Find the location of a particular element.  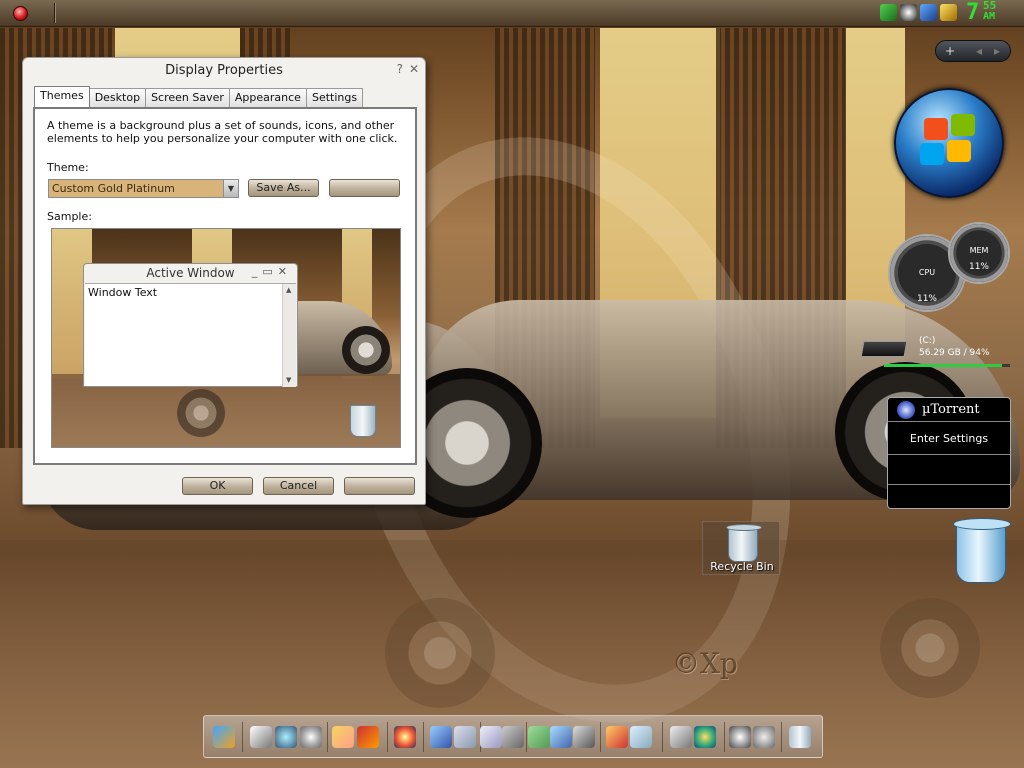

apply-button is located at coordinates (379, 486).